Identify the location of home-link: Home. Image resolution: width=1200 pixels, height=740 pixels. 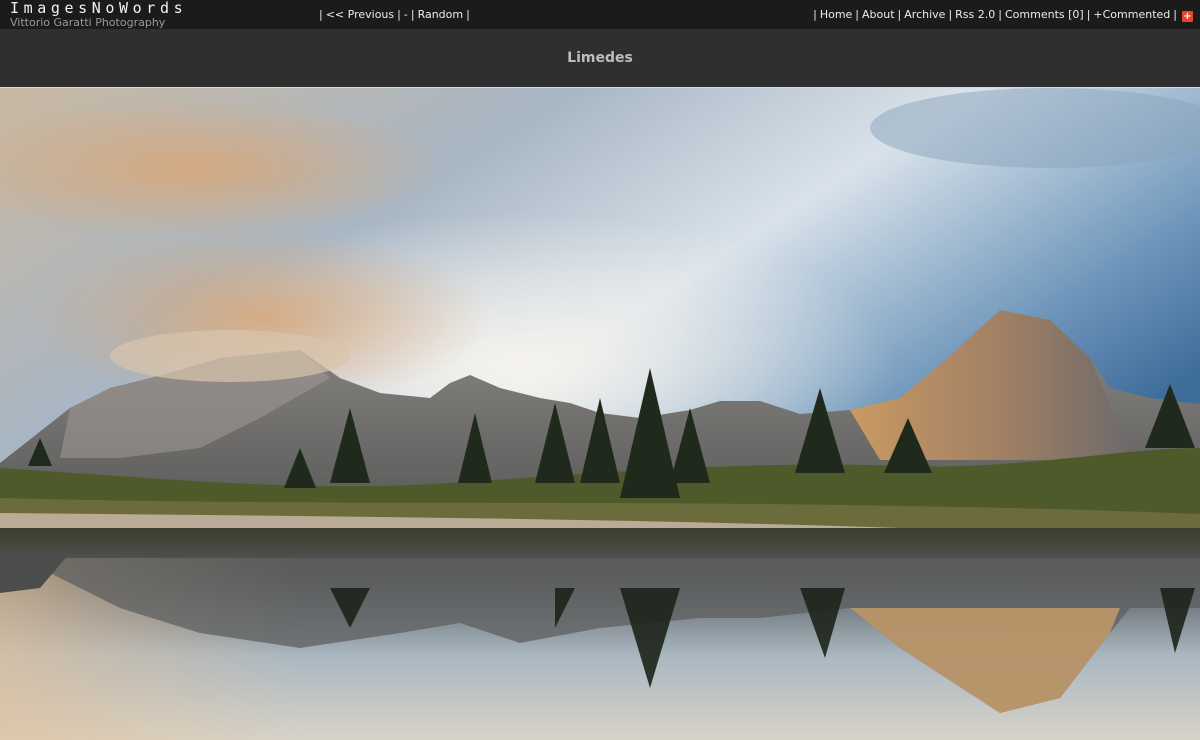
(836, 14).